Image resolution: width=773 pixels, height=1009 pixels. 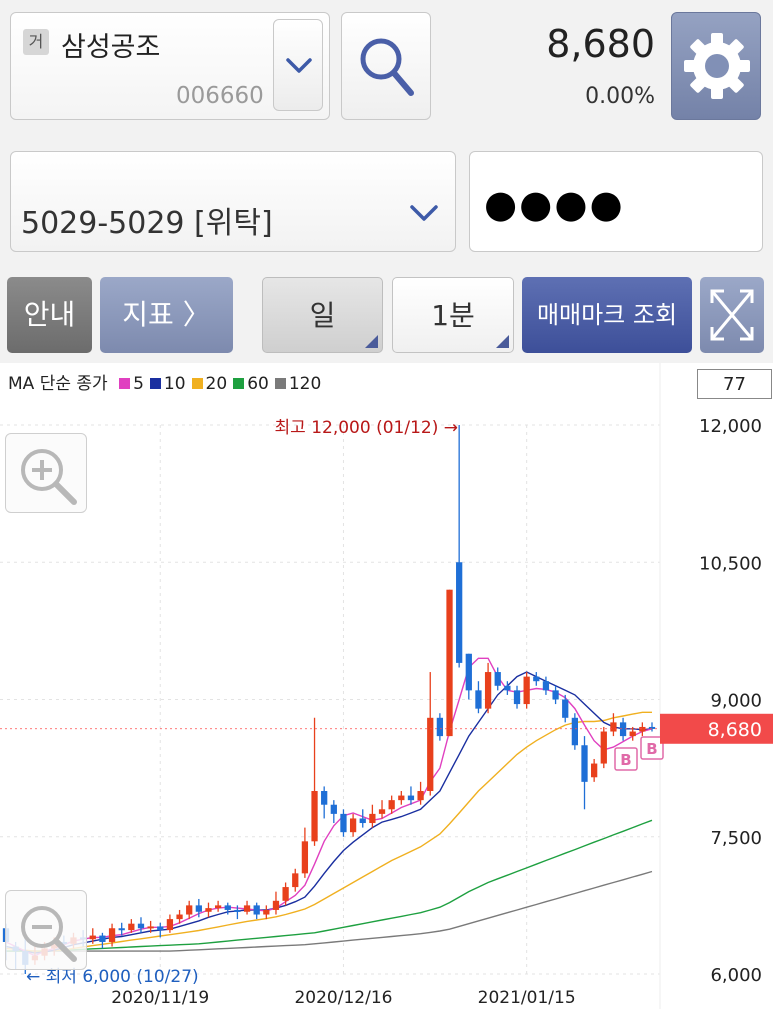 I want to click on stock-name: 삼성공조, so click(x=111, y=47).